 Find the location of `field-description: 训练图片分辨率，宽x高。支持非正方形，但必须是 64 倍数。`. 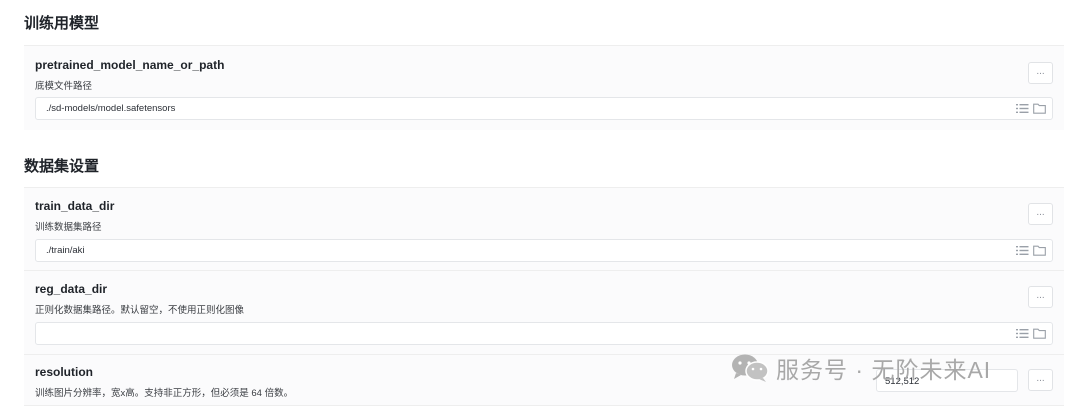

field-description: 训练图片分辨率，宽x高。支持非正方形，但必须是 64 倍数。 is located at coordinates (164, 393).